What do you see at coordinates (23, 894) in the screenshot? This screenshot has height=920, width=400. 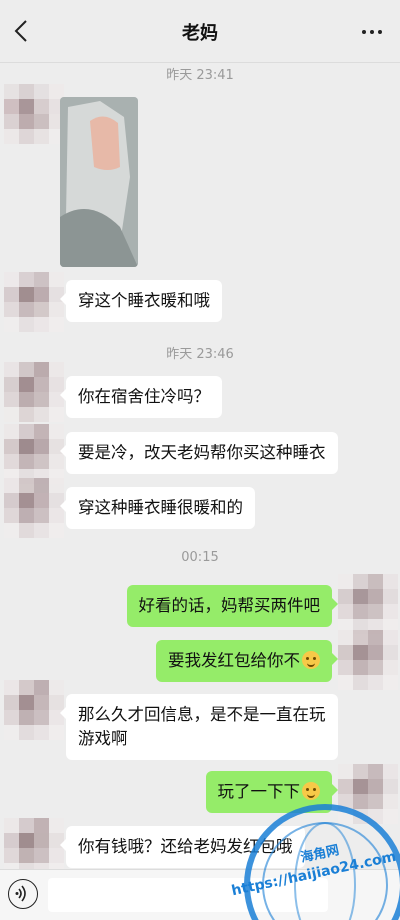 I see `voice-icon` at bounding box center [23, 894].